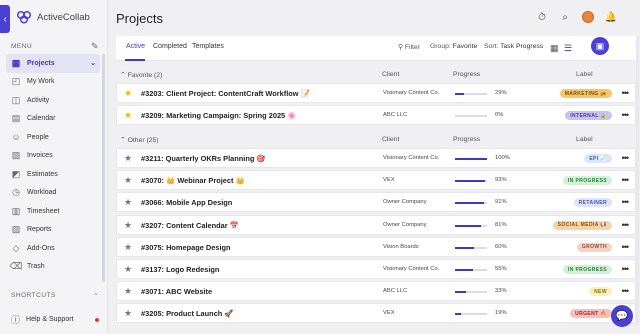 The width and height of the screenshot is (640, 334). What do you see at coordinates (53, 211) in the screenshot?
I see `sidebar-item-timesheet: ▥ Timesheet` at bounding box center [53, 211].